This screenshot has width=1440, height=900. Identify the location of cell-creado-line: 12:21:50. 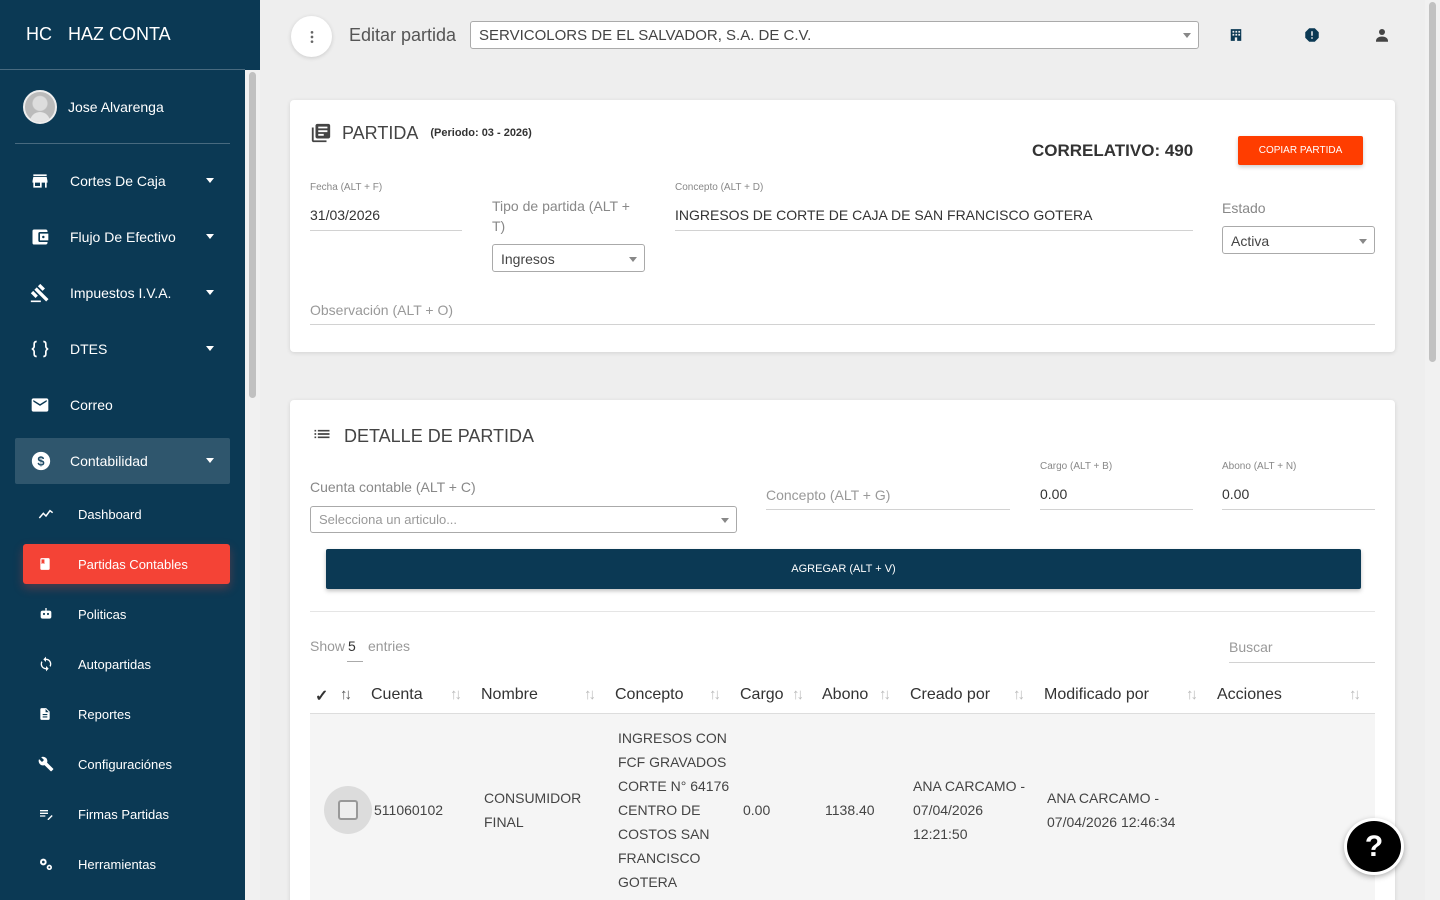
(940, 834).